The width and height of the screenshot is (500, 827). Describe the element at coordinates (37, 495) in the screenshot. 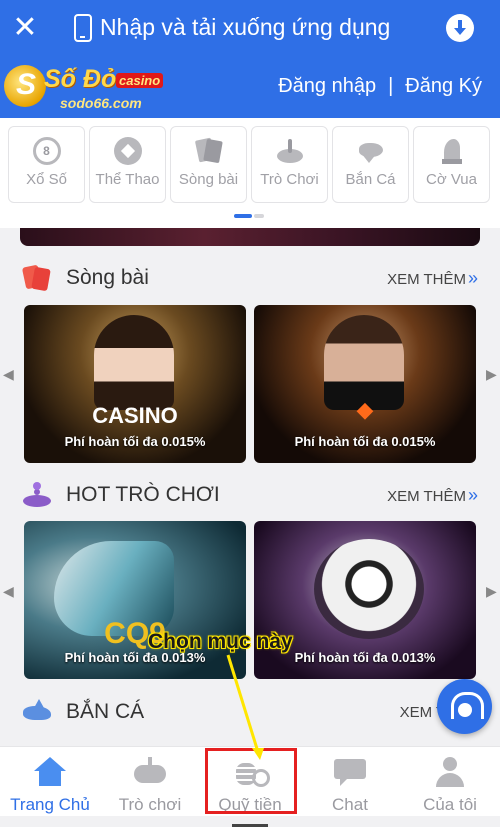

I see `joystick-icon` at that location.